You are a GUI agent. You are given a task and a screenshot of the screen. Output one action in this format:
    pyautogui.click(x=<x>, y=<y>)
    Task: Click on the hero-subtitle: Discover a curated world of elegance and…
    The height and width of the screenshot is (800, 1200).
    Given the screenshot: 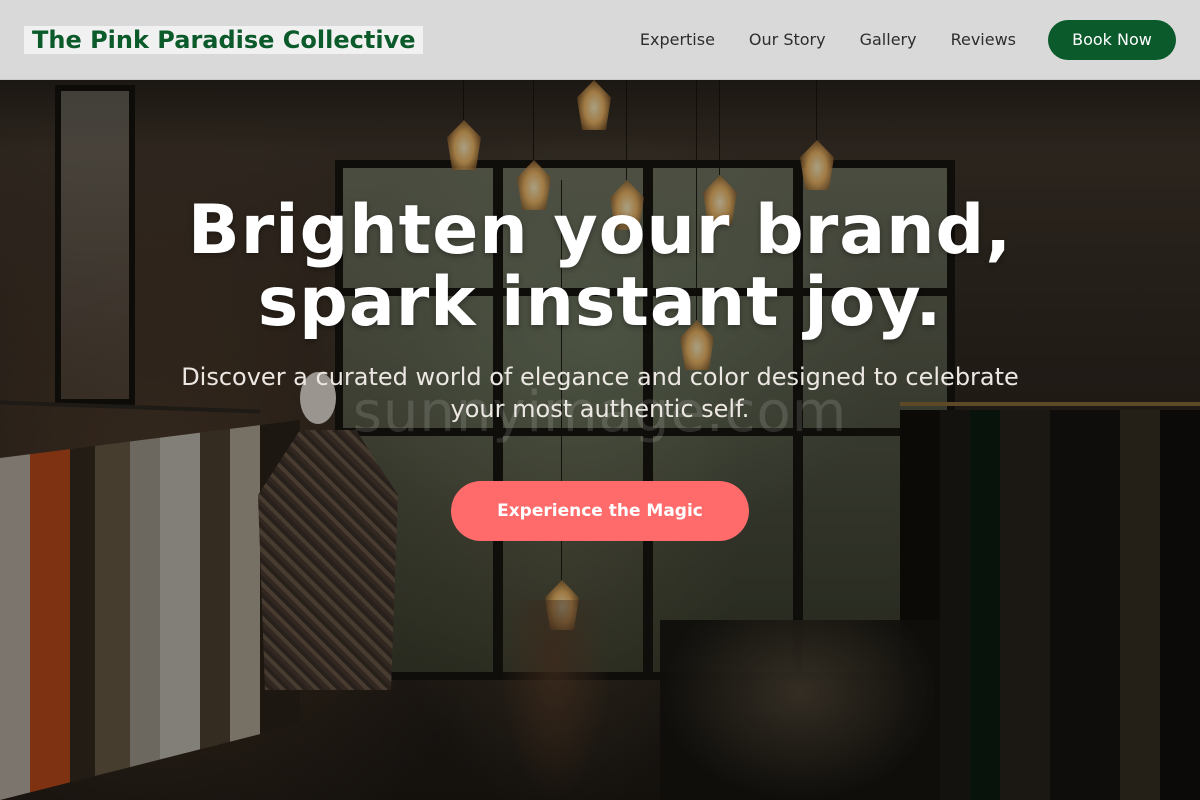 What is the action you would take?
    pyautogui.click(x=600, y=393)
    